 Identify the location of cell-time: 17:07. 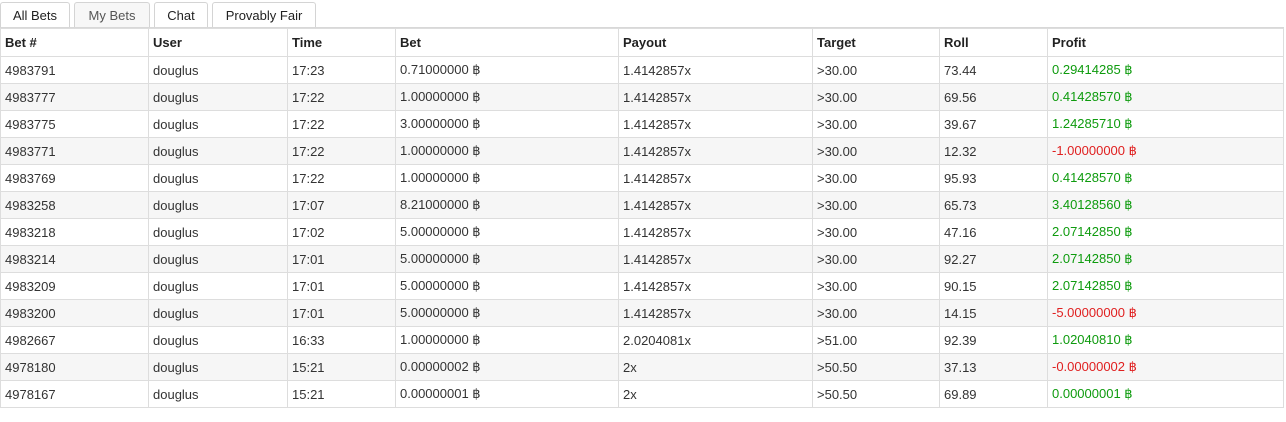
(341, 205).